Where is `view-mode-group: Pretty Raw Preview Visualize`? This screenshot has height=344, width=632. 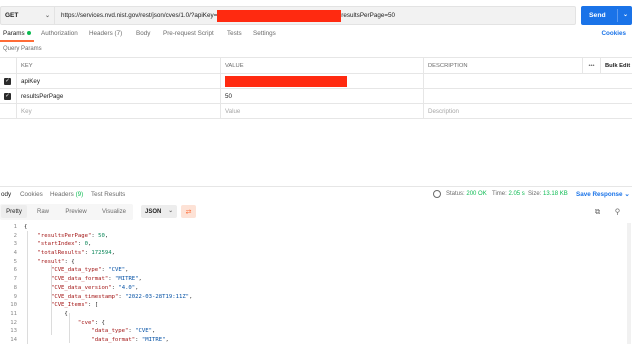 view-mode-group: Pretty Raw Preview Visualize is located at coordinates (66, 212).